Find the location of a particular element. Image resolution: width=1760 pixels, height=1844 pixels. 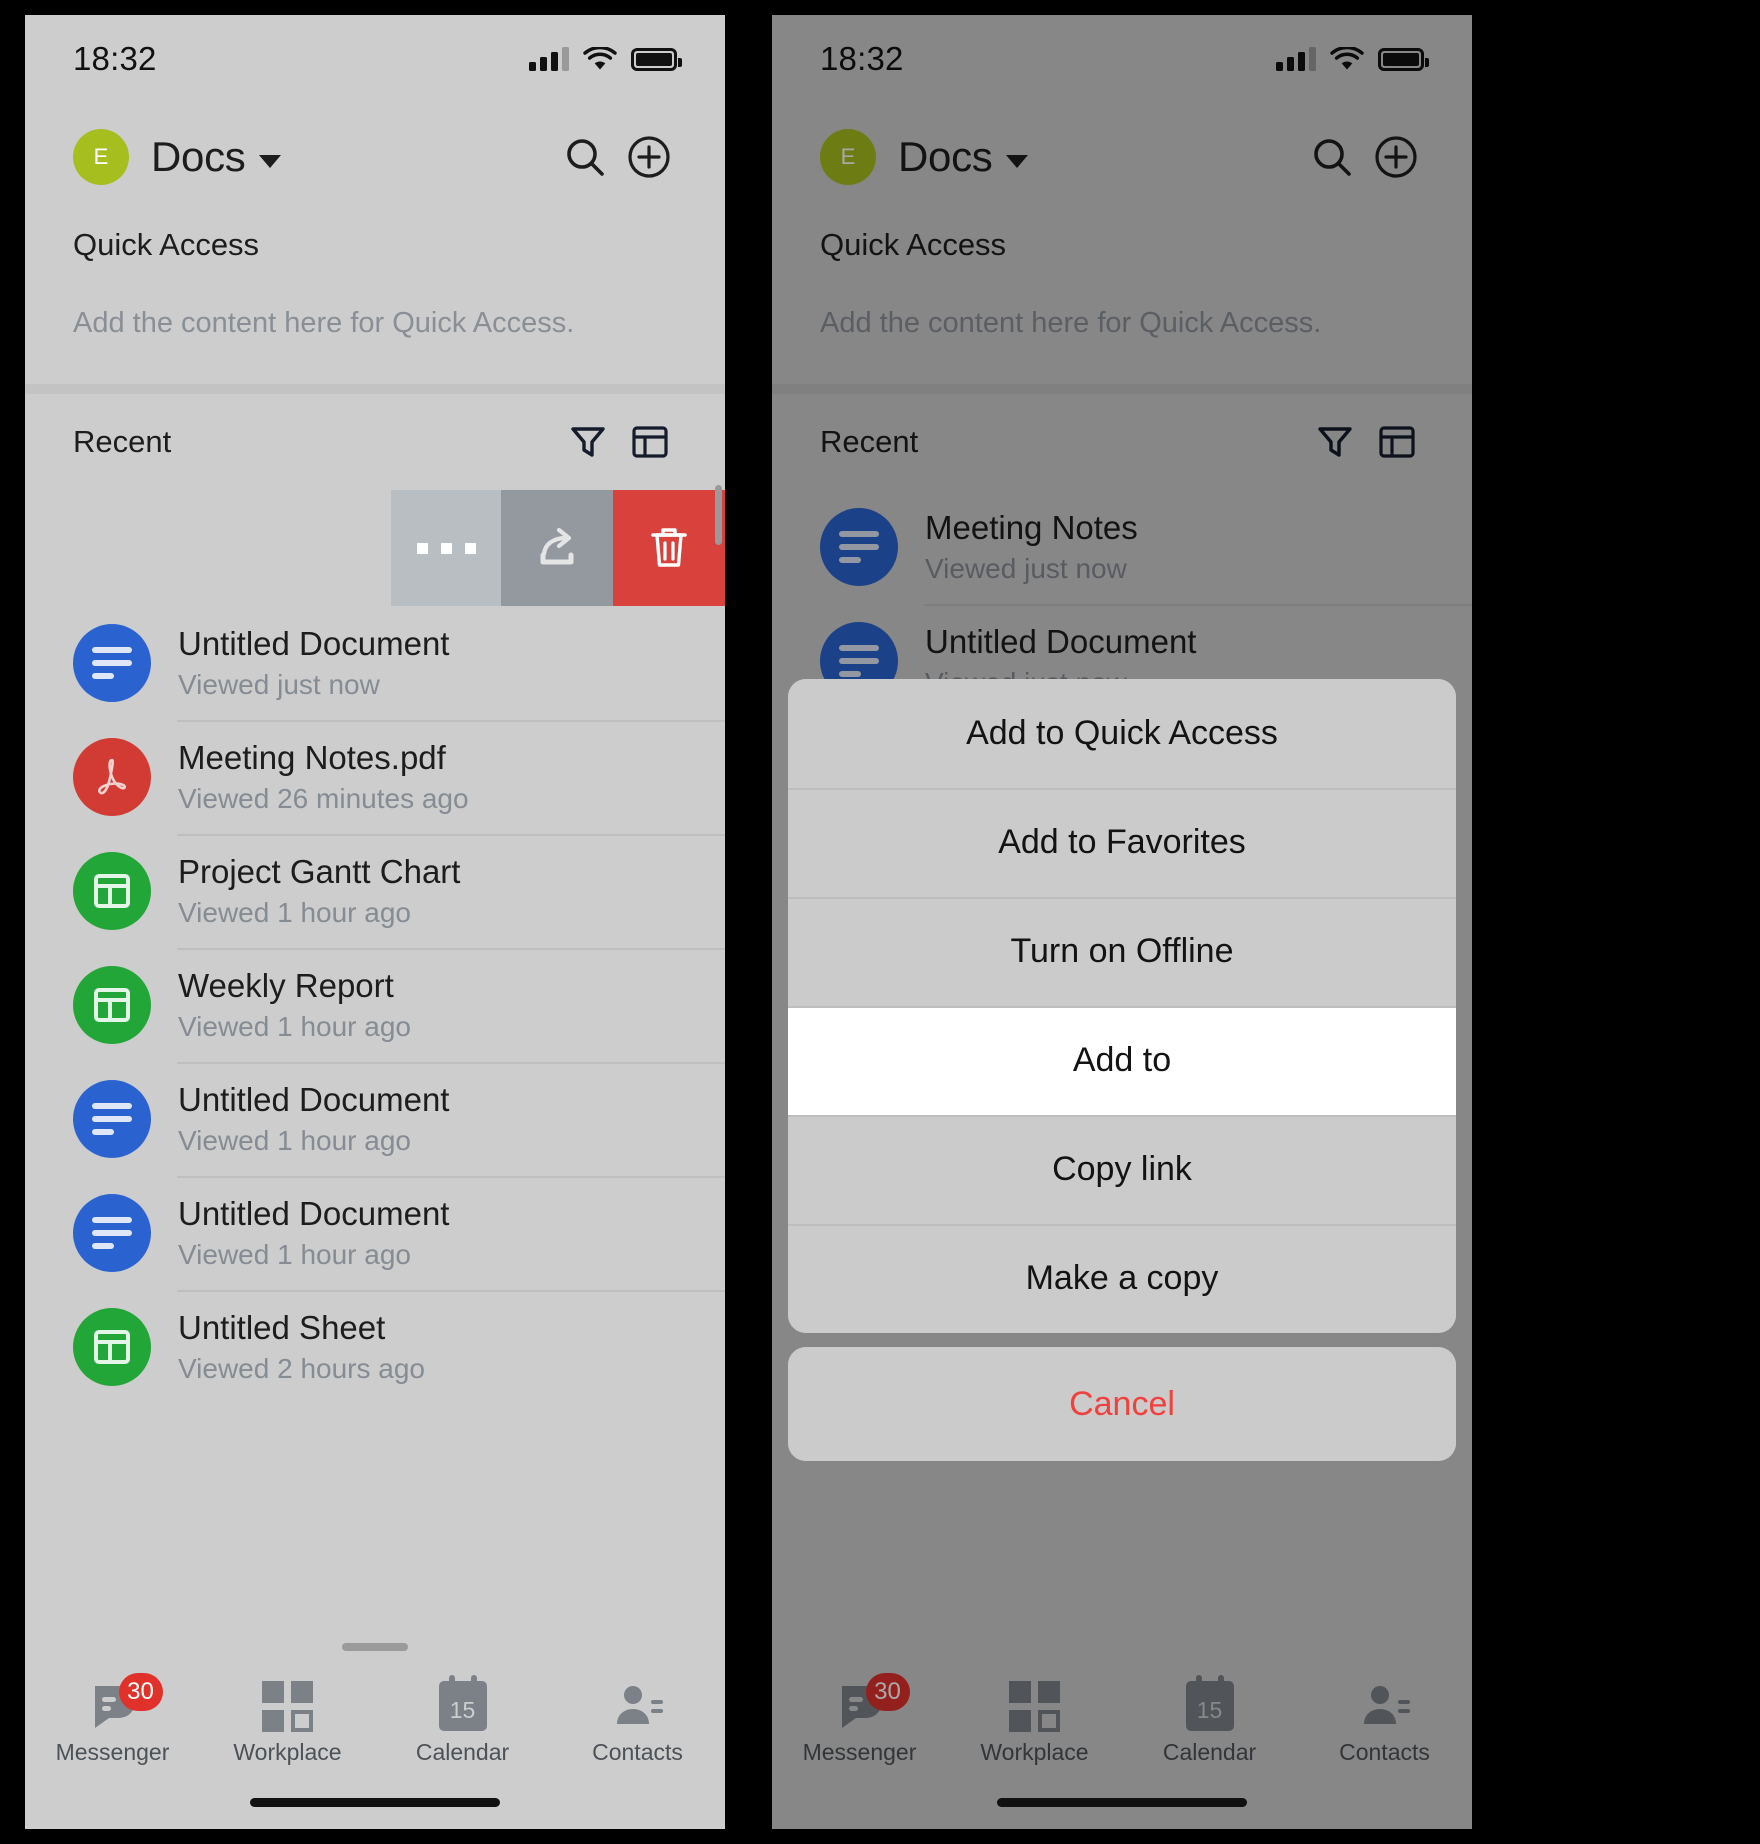

section-divider is located at coordinates (375, 389).